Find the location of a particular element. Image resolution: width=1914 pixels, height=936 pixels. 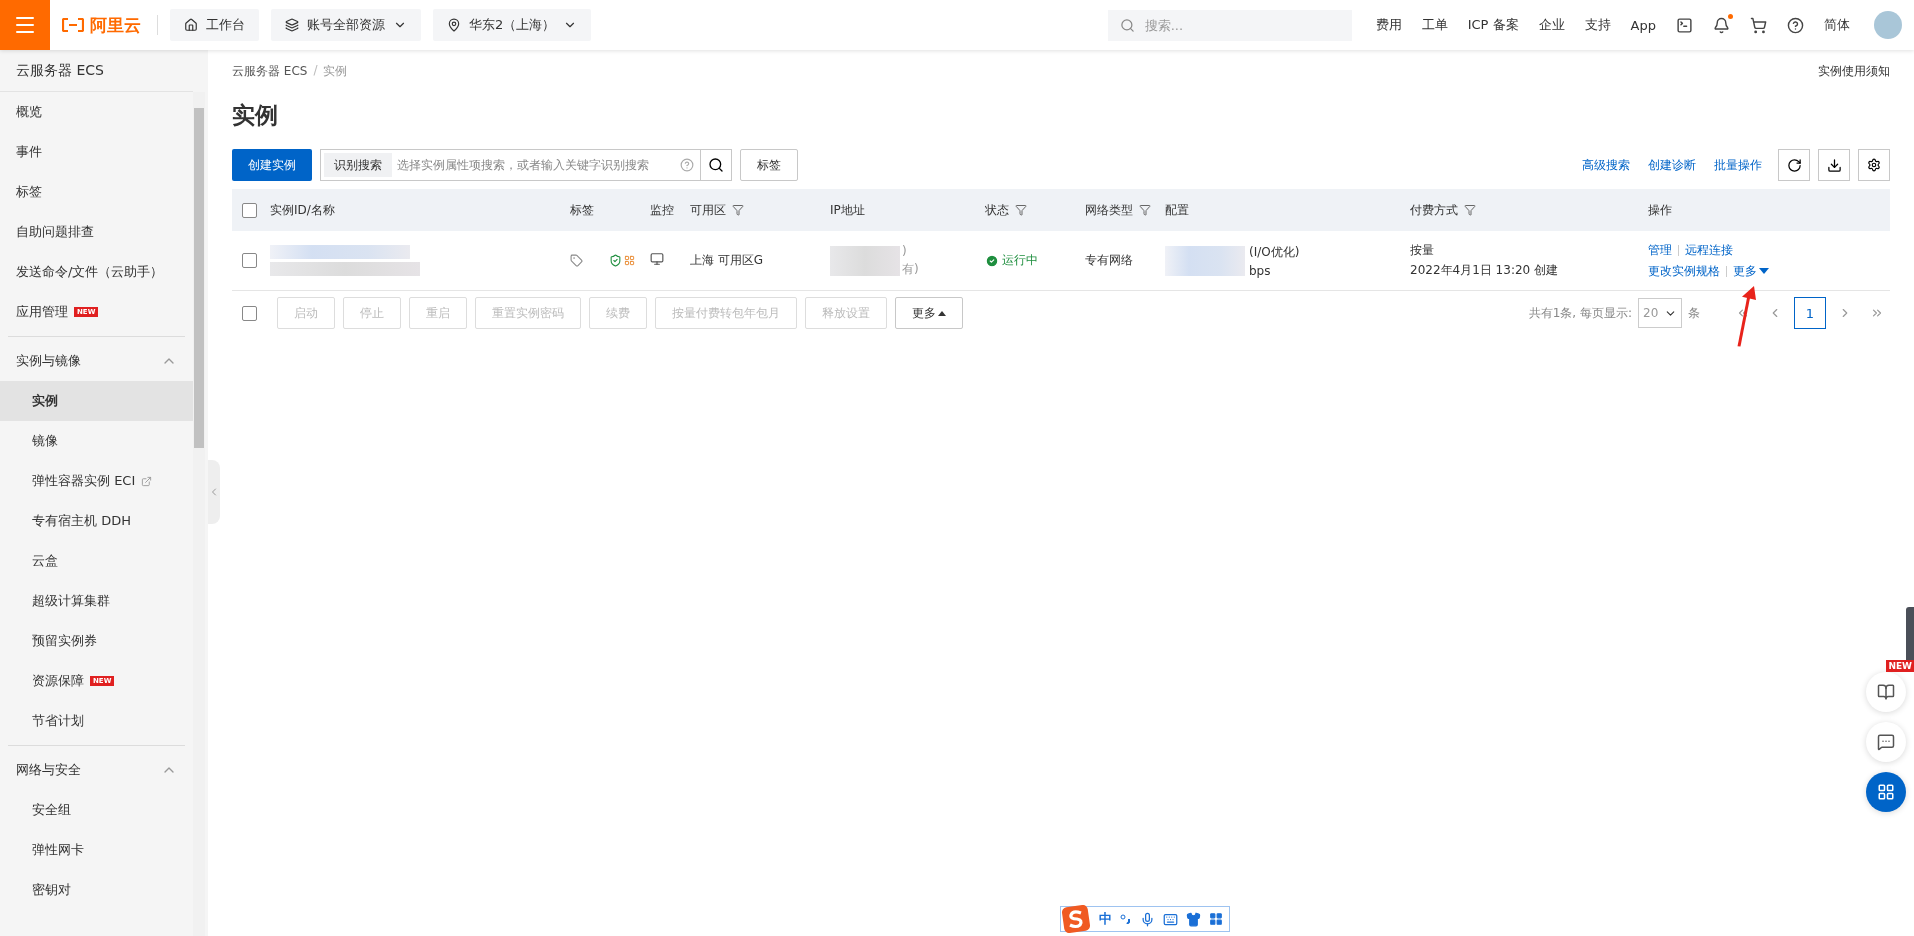

table-cell: (I/O优化) is located at coordinates (1274, 252).